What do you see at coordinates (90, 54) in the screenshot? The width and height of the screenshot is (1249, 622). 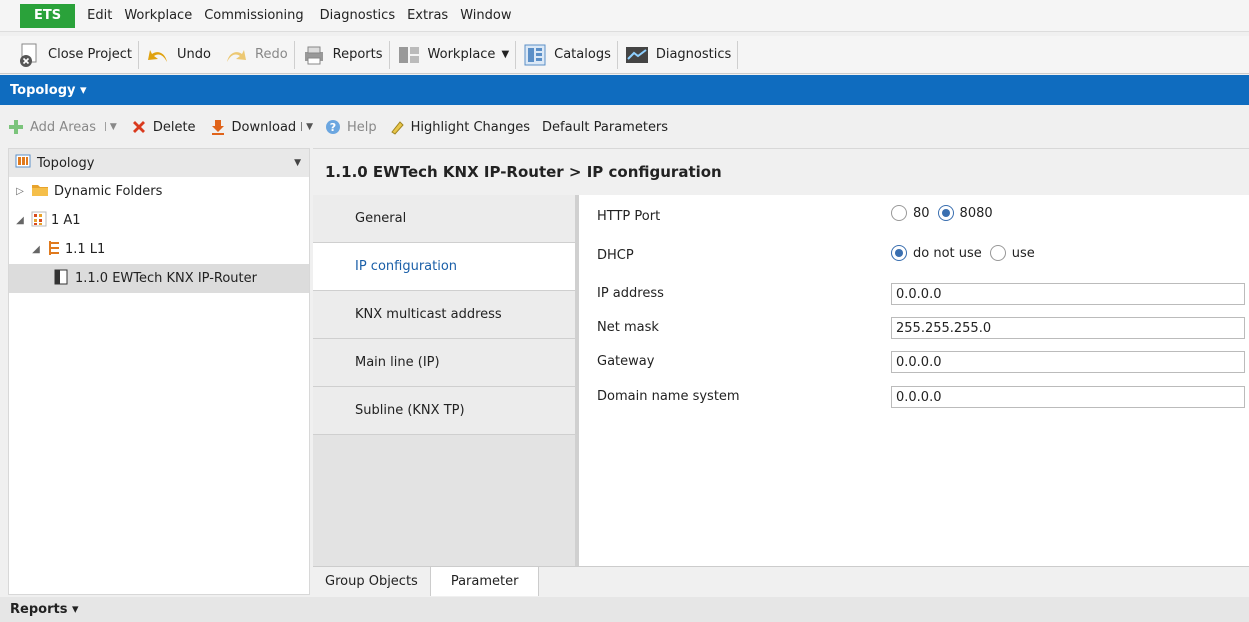 I see `close-project-label: Close Project` at bounding box center [90, 54].